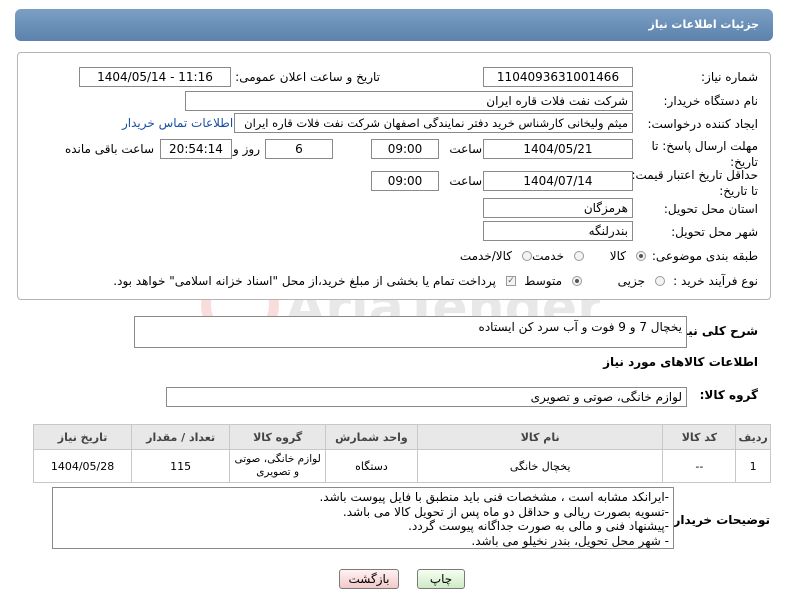 The image size is (788, 606). I want to click on buyer-org-field: شرکت نفت فلات قاره ایران, so click(409, 101).